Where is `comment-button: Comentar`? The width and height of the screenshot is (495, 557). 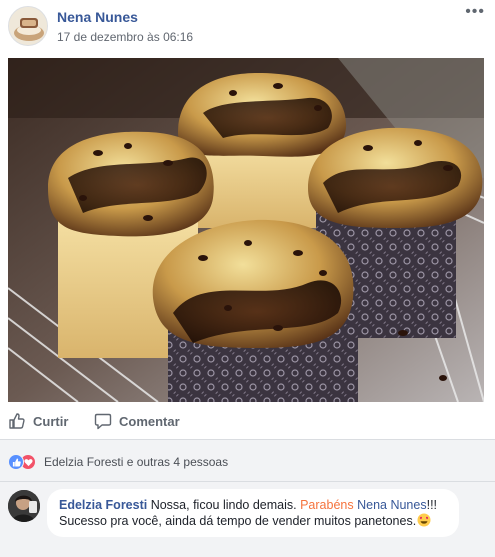
comment-button: Comentar is located at coordinates (137, 421).